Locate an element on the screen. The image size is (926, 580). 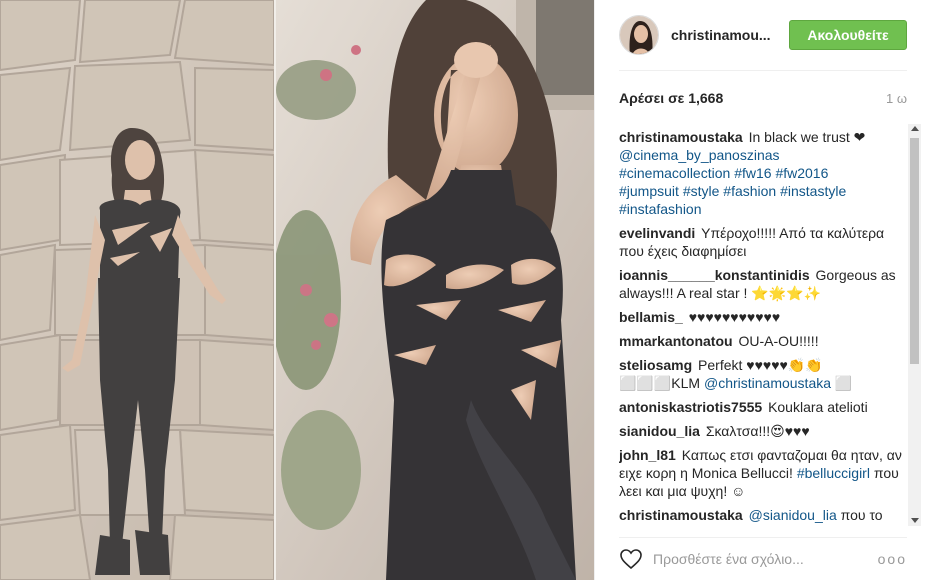
comment-tag-link: @cinema_by_panoszinas is located at coordinates (699, 155).